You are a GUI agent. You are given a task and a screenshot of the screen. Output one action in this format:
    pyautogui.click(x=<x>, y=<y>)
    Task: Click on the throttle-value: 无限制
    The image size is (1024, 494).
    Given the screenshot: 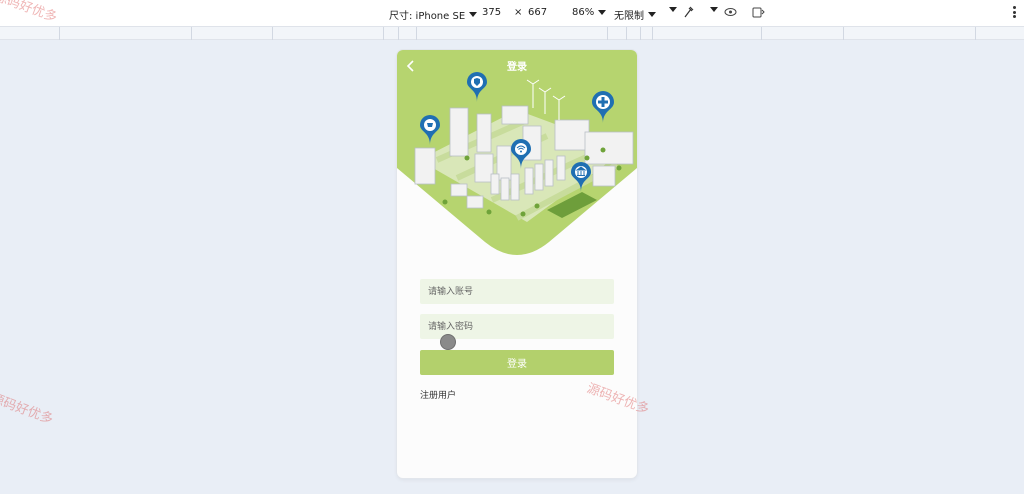 What is the action you would take?
    pyautogui.click(x=629, y=16)
    